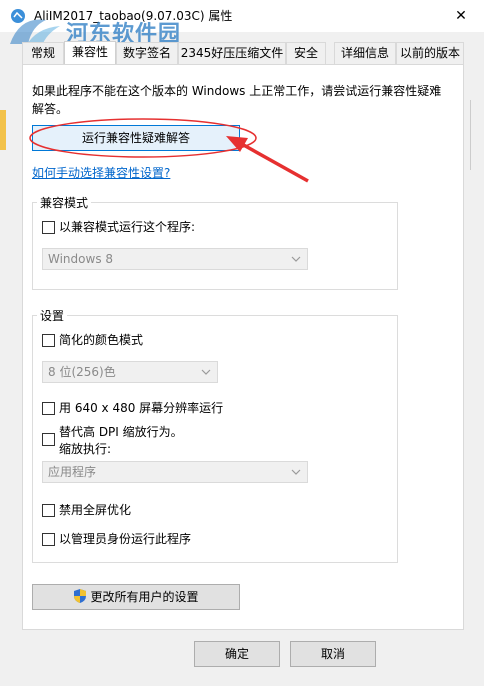 The width and height of the screenshot is (484, 686). Describe the element at coordinates (52, 315) in the screenshot. I see `settings-title: 设置` at that location.